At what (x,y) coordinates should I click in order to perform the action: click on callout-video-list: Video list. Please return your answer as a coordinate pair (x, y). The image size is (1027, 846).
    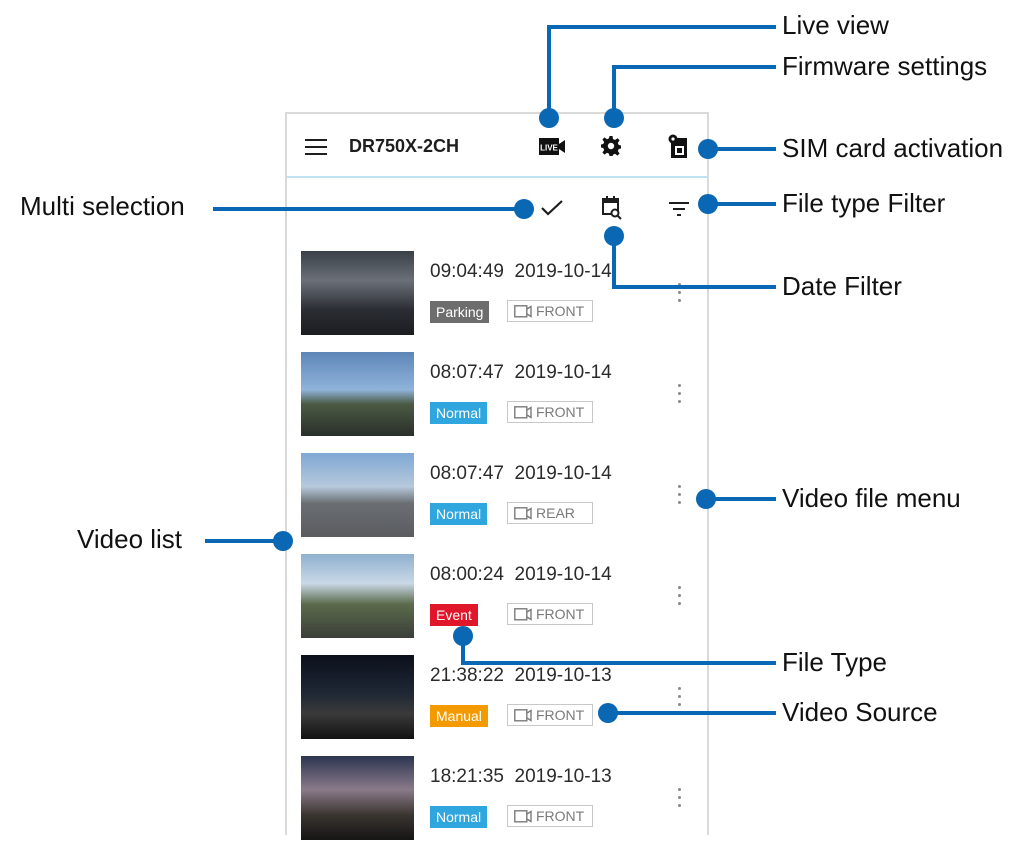
    Looking at the image, I should click on (130, 539).